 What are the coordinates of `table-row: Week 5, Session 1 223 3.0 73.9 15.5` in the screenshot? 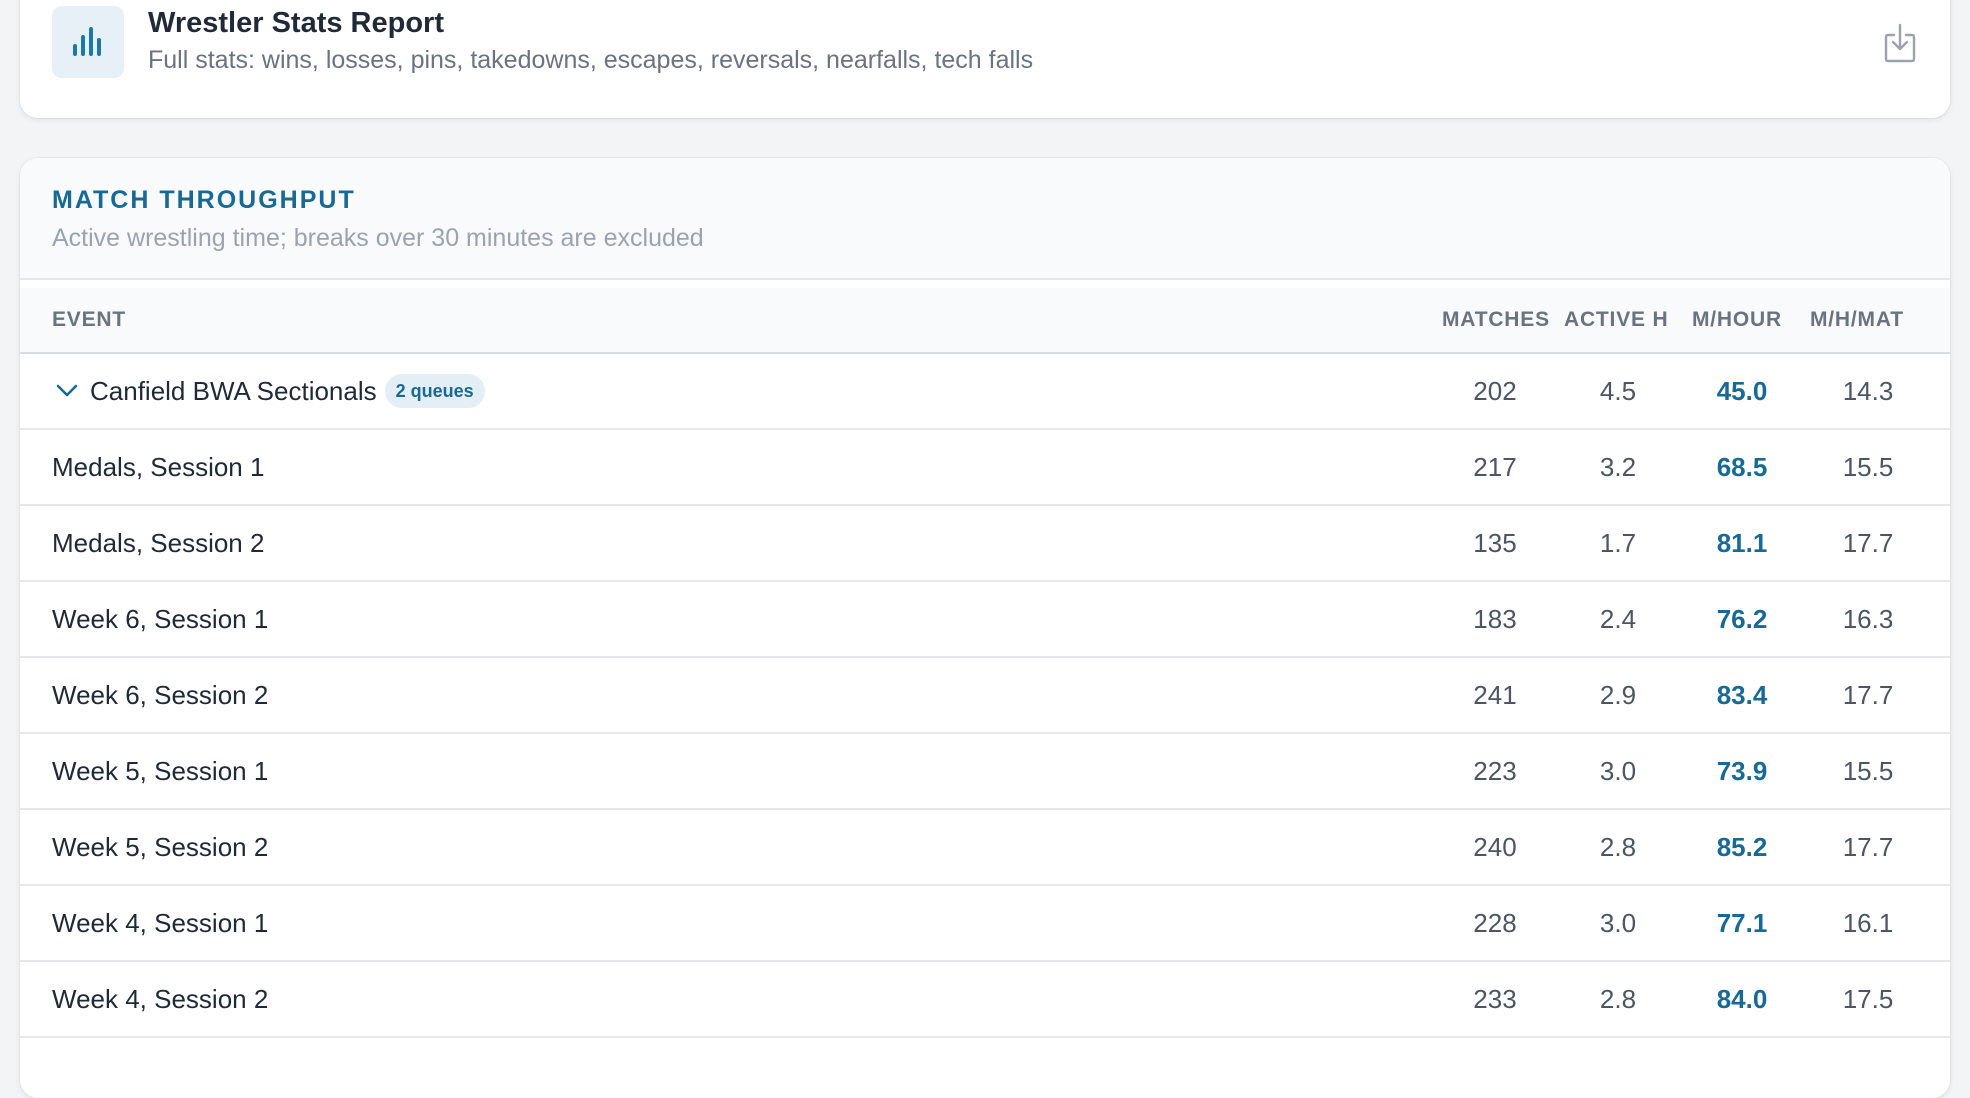 It's located at (985, 772).